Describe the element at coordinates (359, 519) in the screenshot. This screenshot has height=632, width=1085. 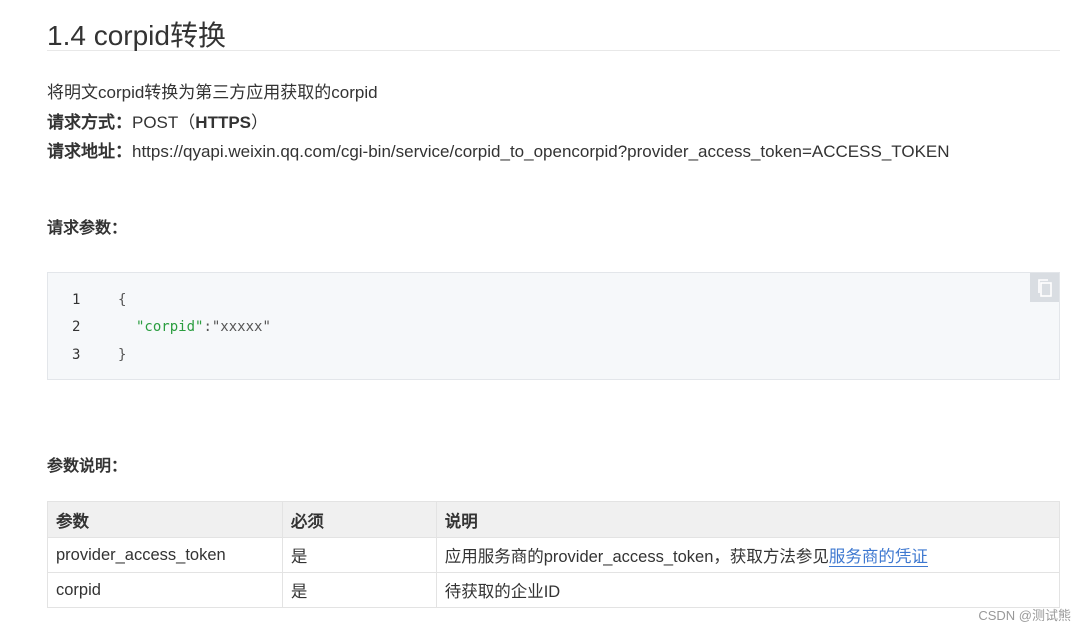
I see `header-required: 必须` at that location.